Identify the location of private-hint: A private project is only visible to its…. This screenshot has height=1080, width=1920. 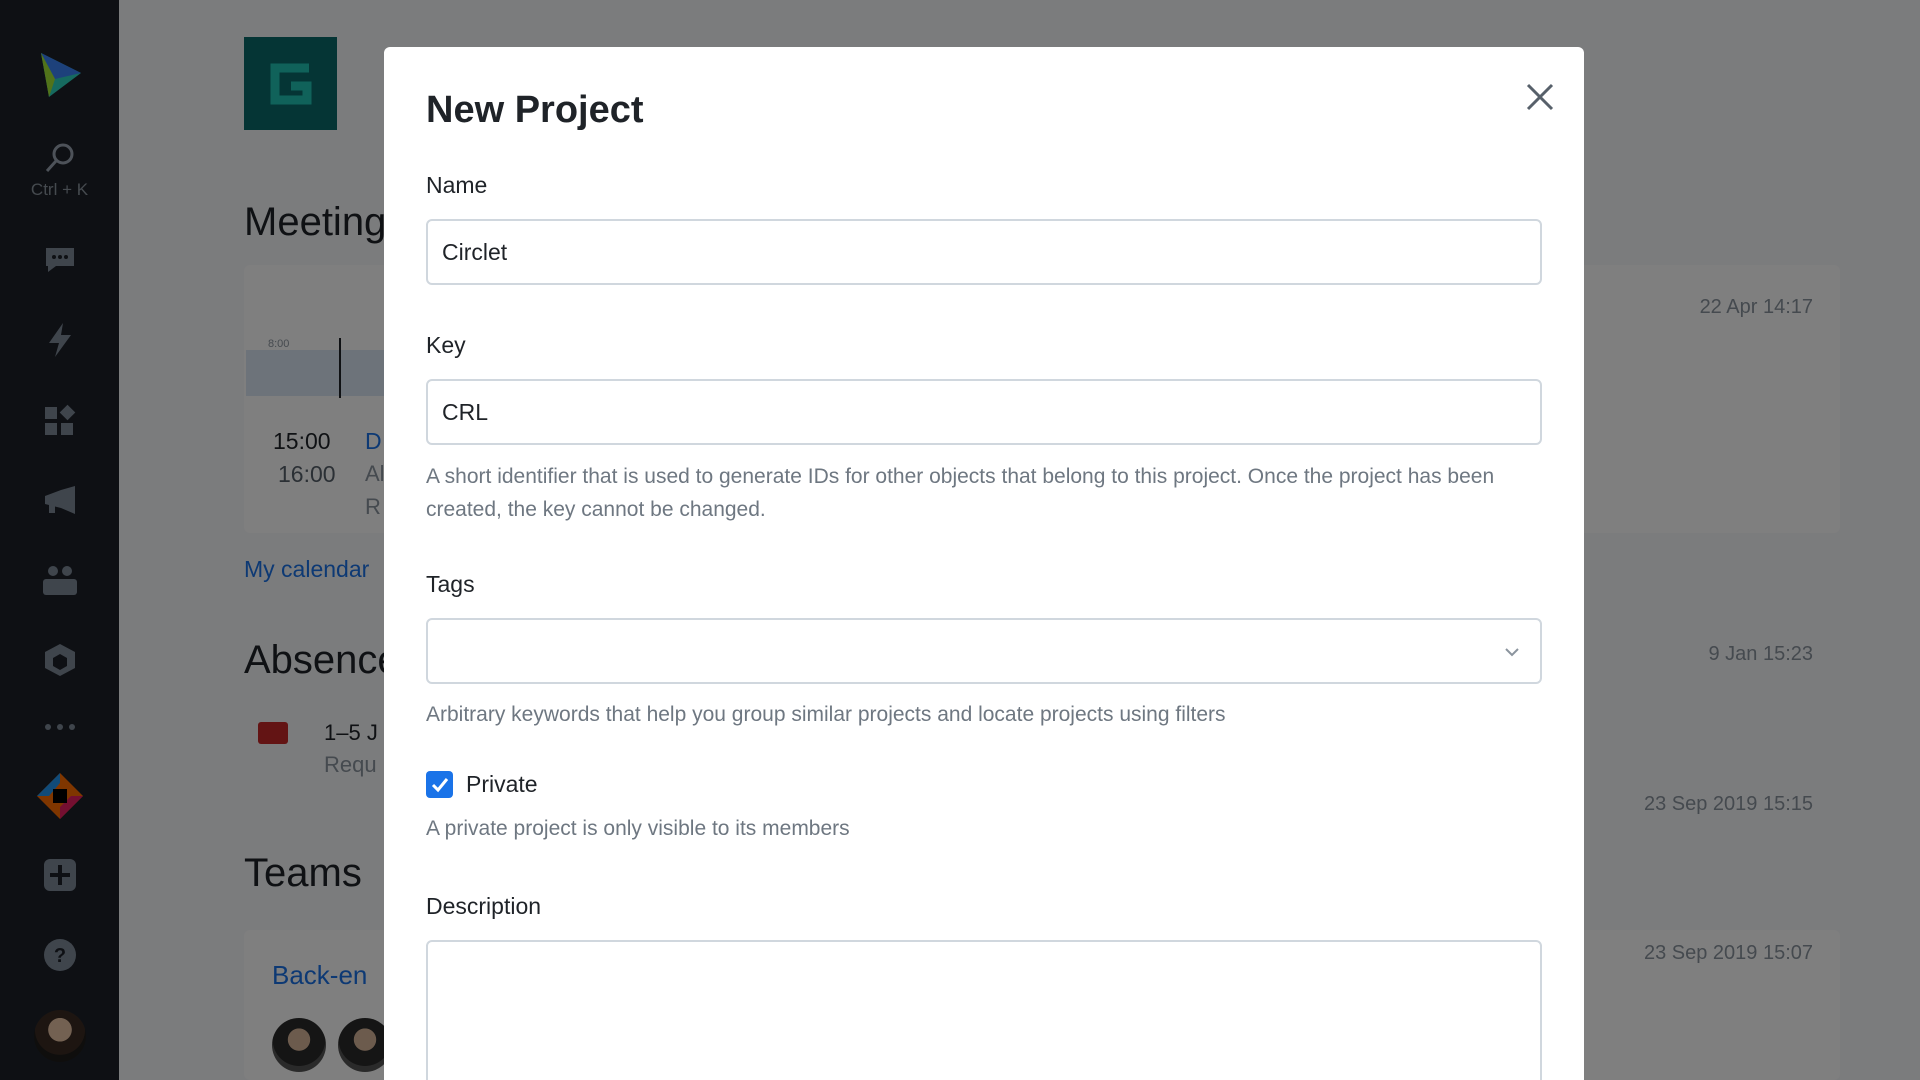
(638, 828).